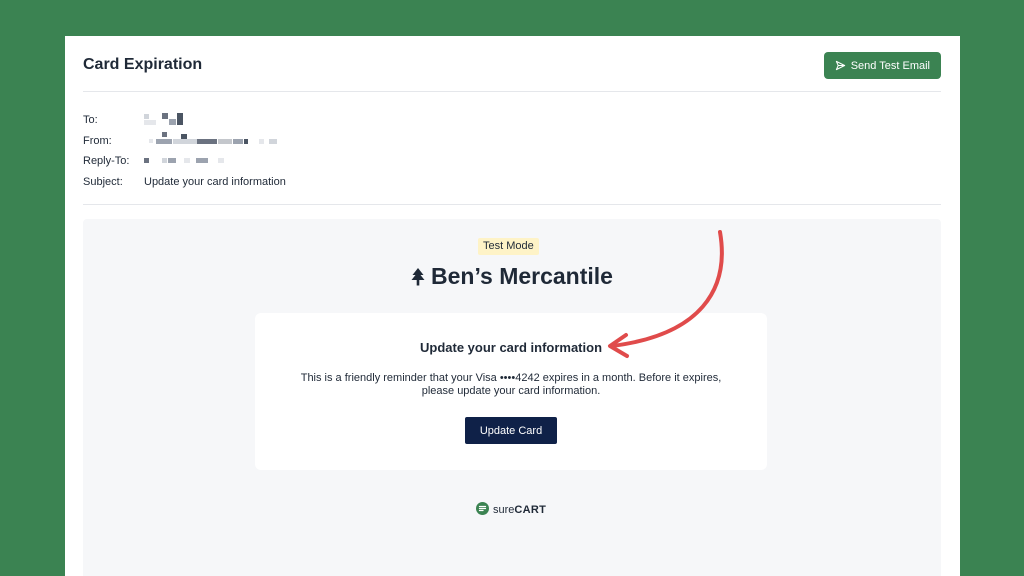 This screenshot has height=576, width=1024. Describe the element at coordinates (482, 510) in the screenshot. I see `surecart-logo-icon` at that location.